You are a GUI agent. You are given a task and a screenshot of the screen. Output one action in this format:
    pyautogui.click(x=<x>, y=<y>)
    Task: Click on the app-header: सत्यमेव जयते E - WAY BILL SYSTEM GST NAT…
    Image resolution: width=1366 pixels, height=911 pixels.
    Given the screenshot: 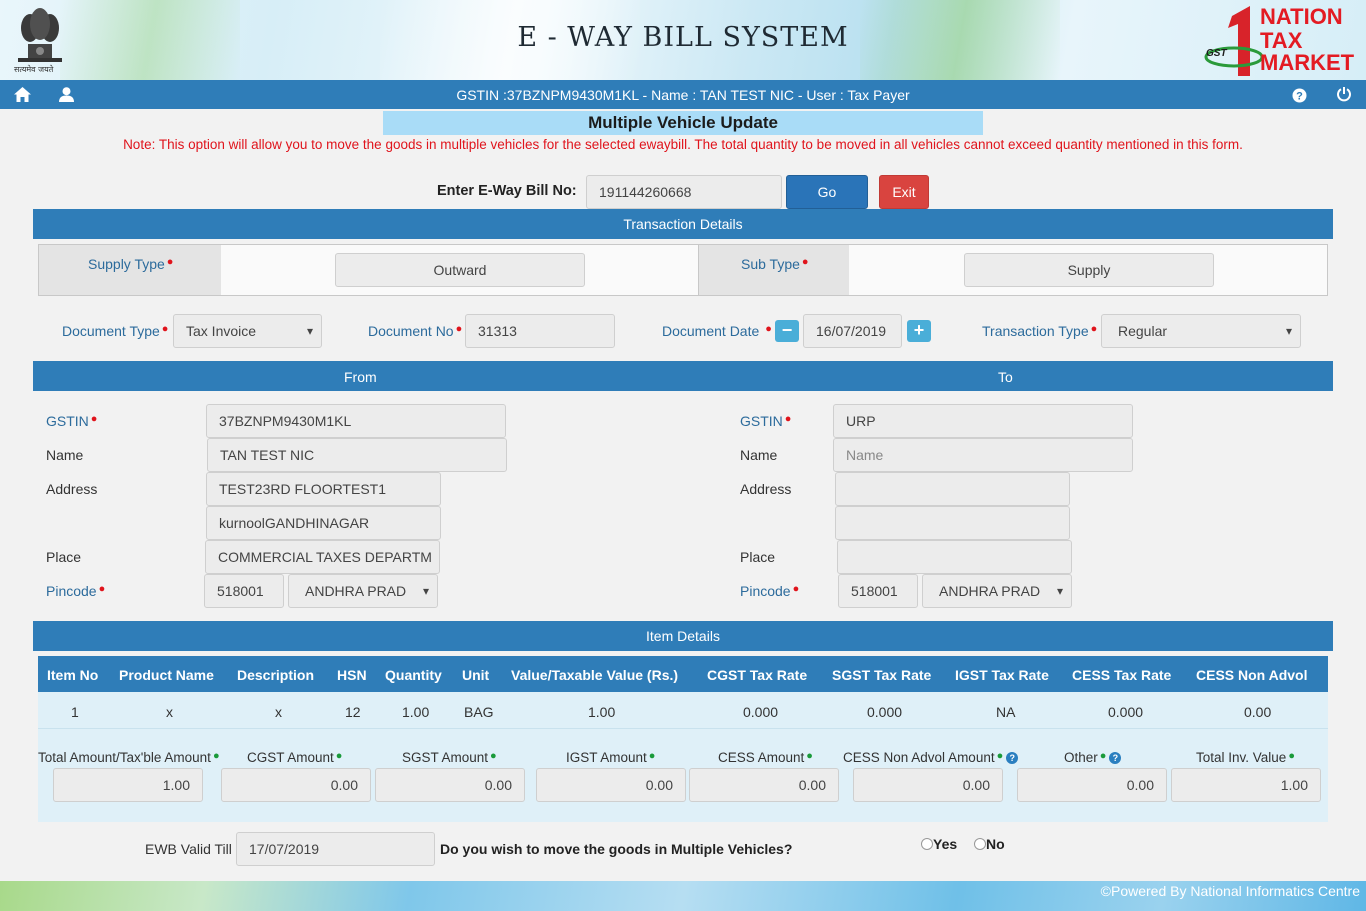 What is the action you would take?
    pyautogui.click(x=683, y=40)
    